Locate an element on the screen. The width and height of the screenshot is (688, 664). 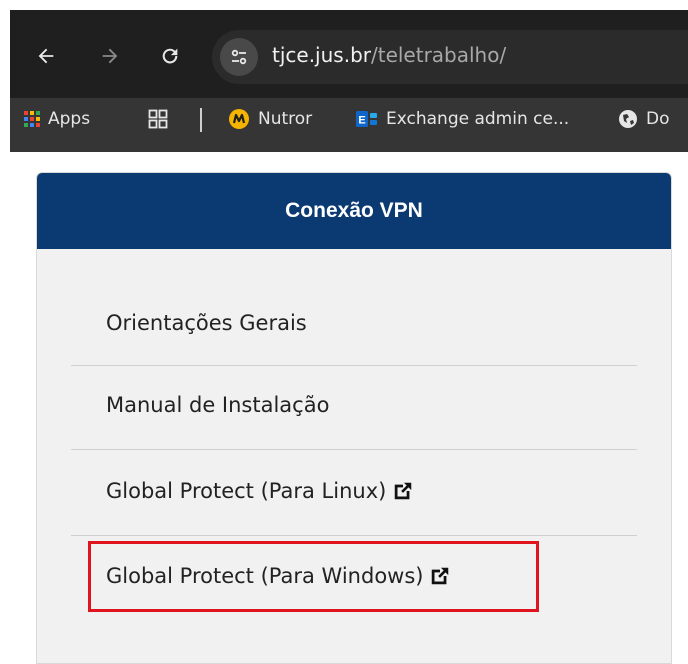
back-button is located at coordinates (46, 56).